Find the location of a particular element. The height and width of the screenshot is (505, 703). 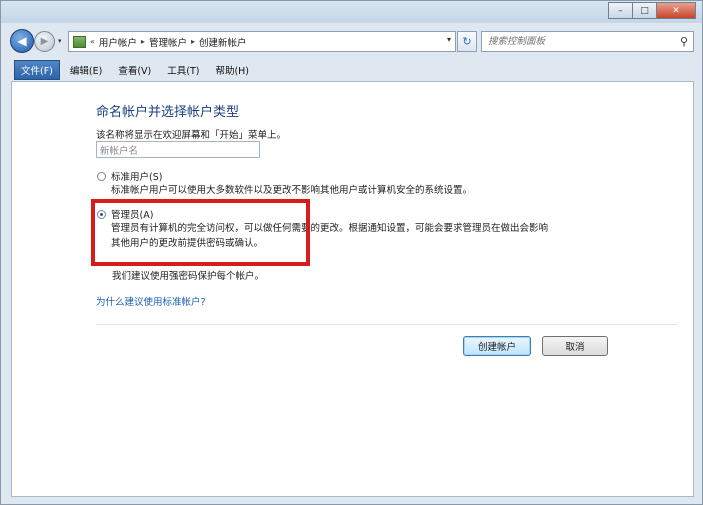

forward-button: ▶ is located at coordinates (44, 41).